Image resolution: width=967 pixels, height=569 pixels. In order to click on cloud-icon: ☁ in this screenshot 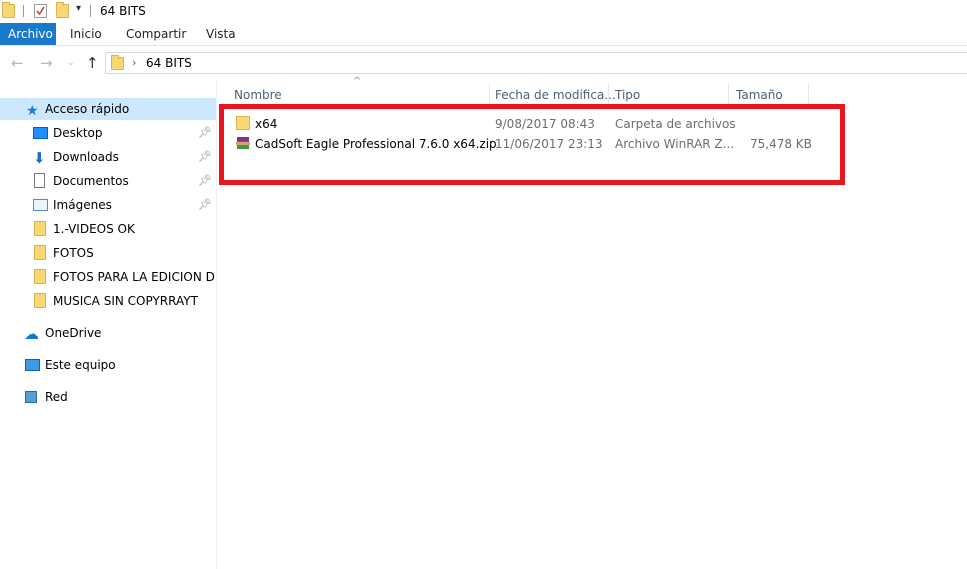, I will do `click(31, 334)`.